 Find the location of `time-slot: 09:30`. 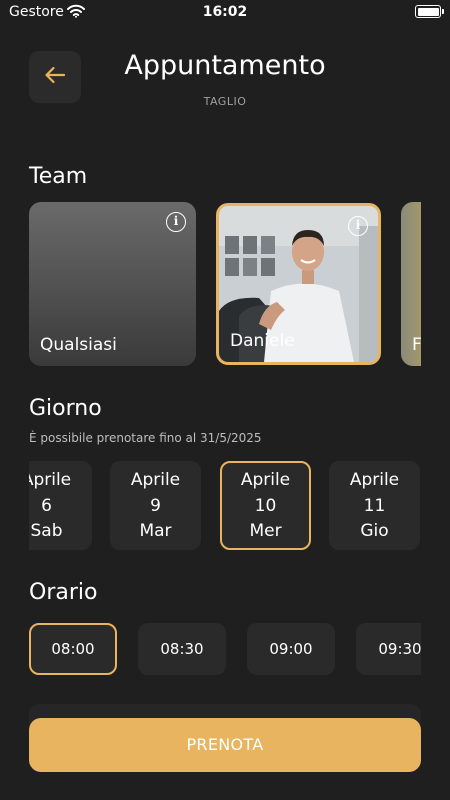

time-slot: 09:30 is located at coordinates (388, 649).